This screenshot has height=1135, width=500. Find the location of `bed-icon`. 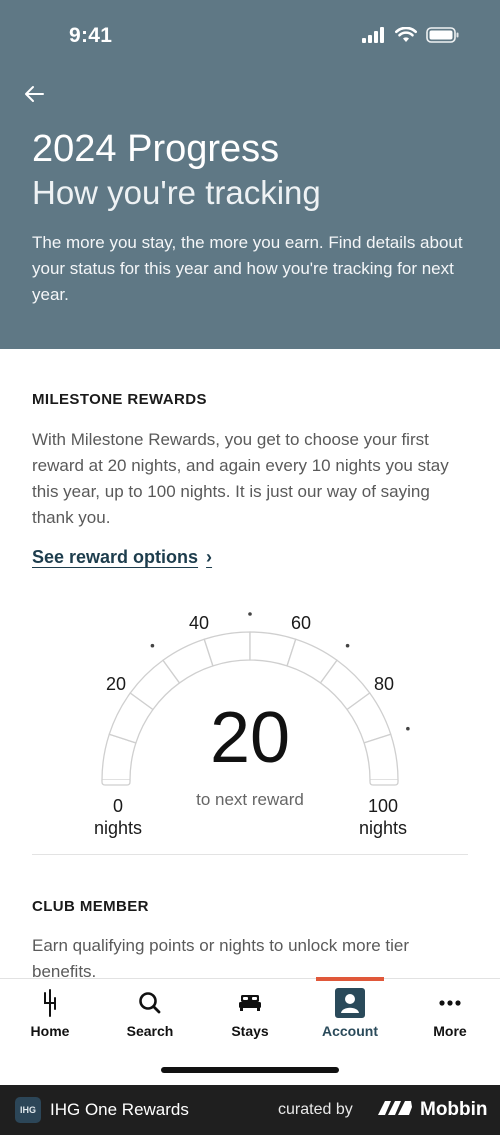

bed-icon is located at coordinates (250, 1003).